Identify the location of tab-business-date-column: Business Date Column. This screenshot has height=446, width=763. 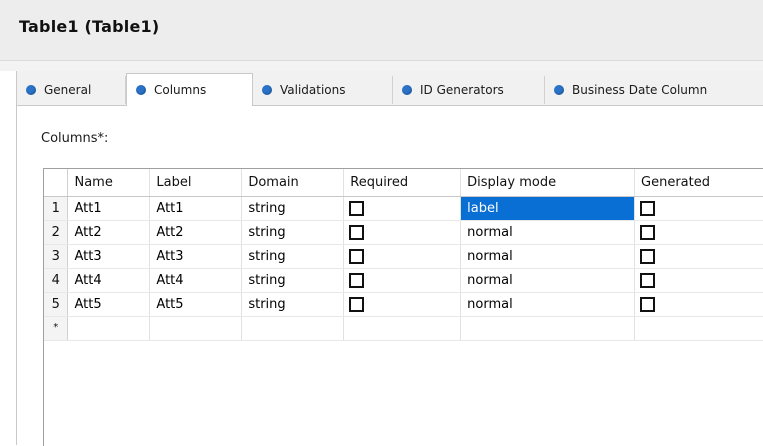
(654, 90).